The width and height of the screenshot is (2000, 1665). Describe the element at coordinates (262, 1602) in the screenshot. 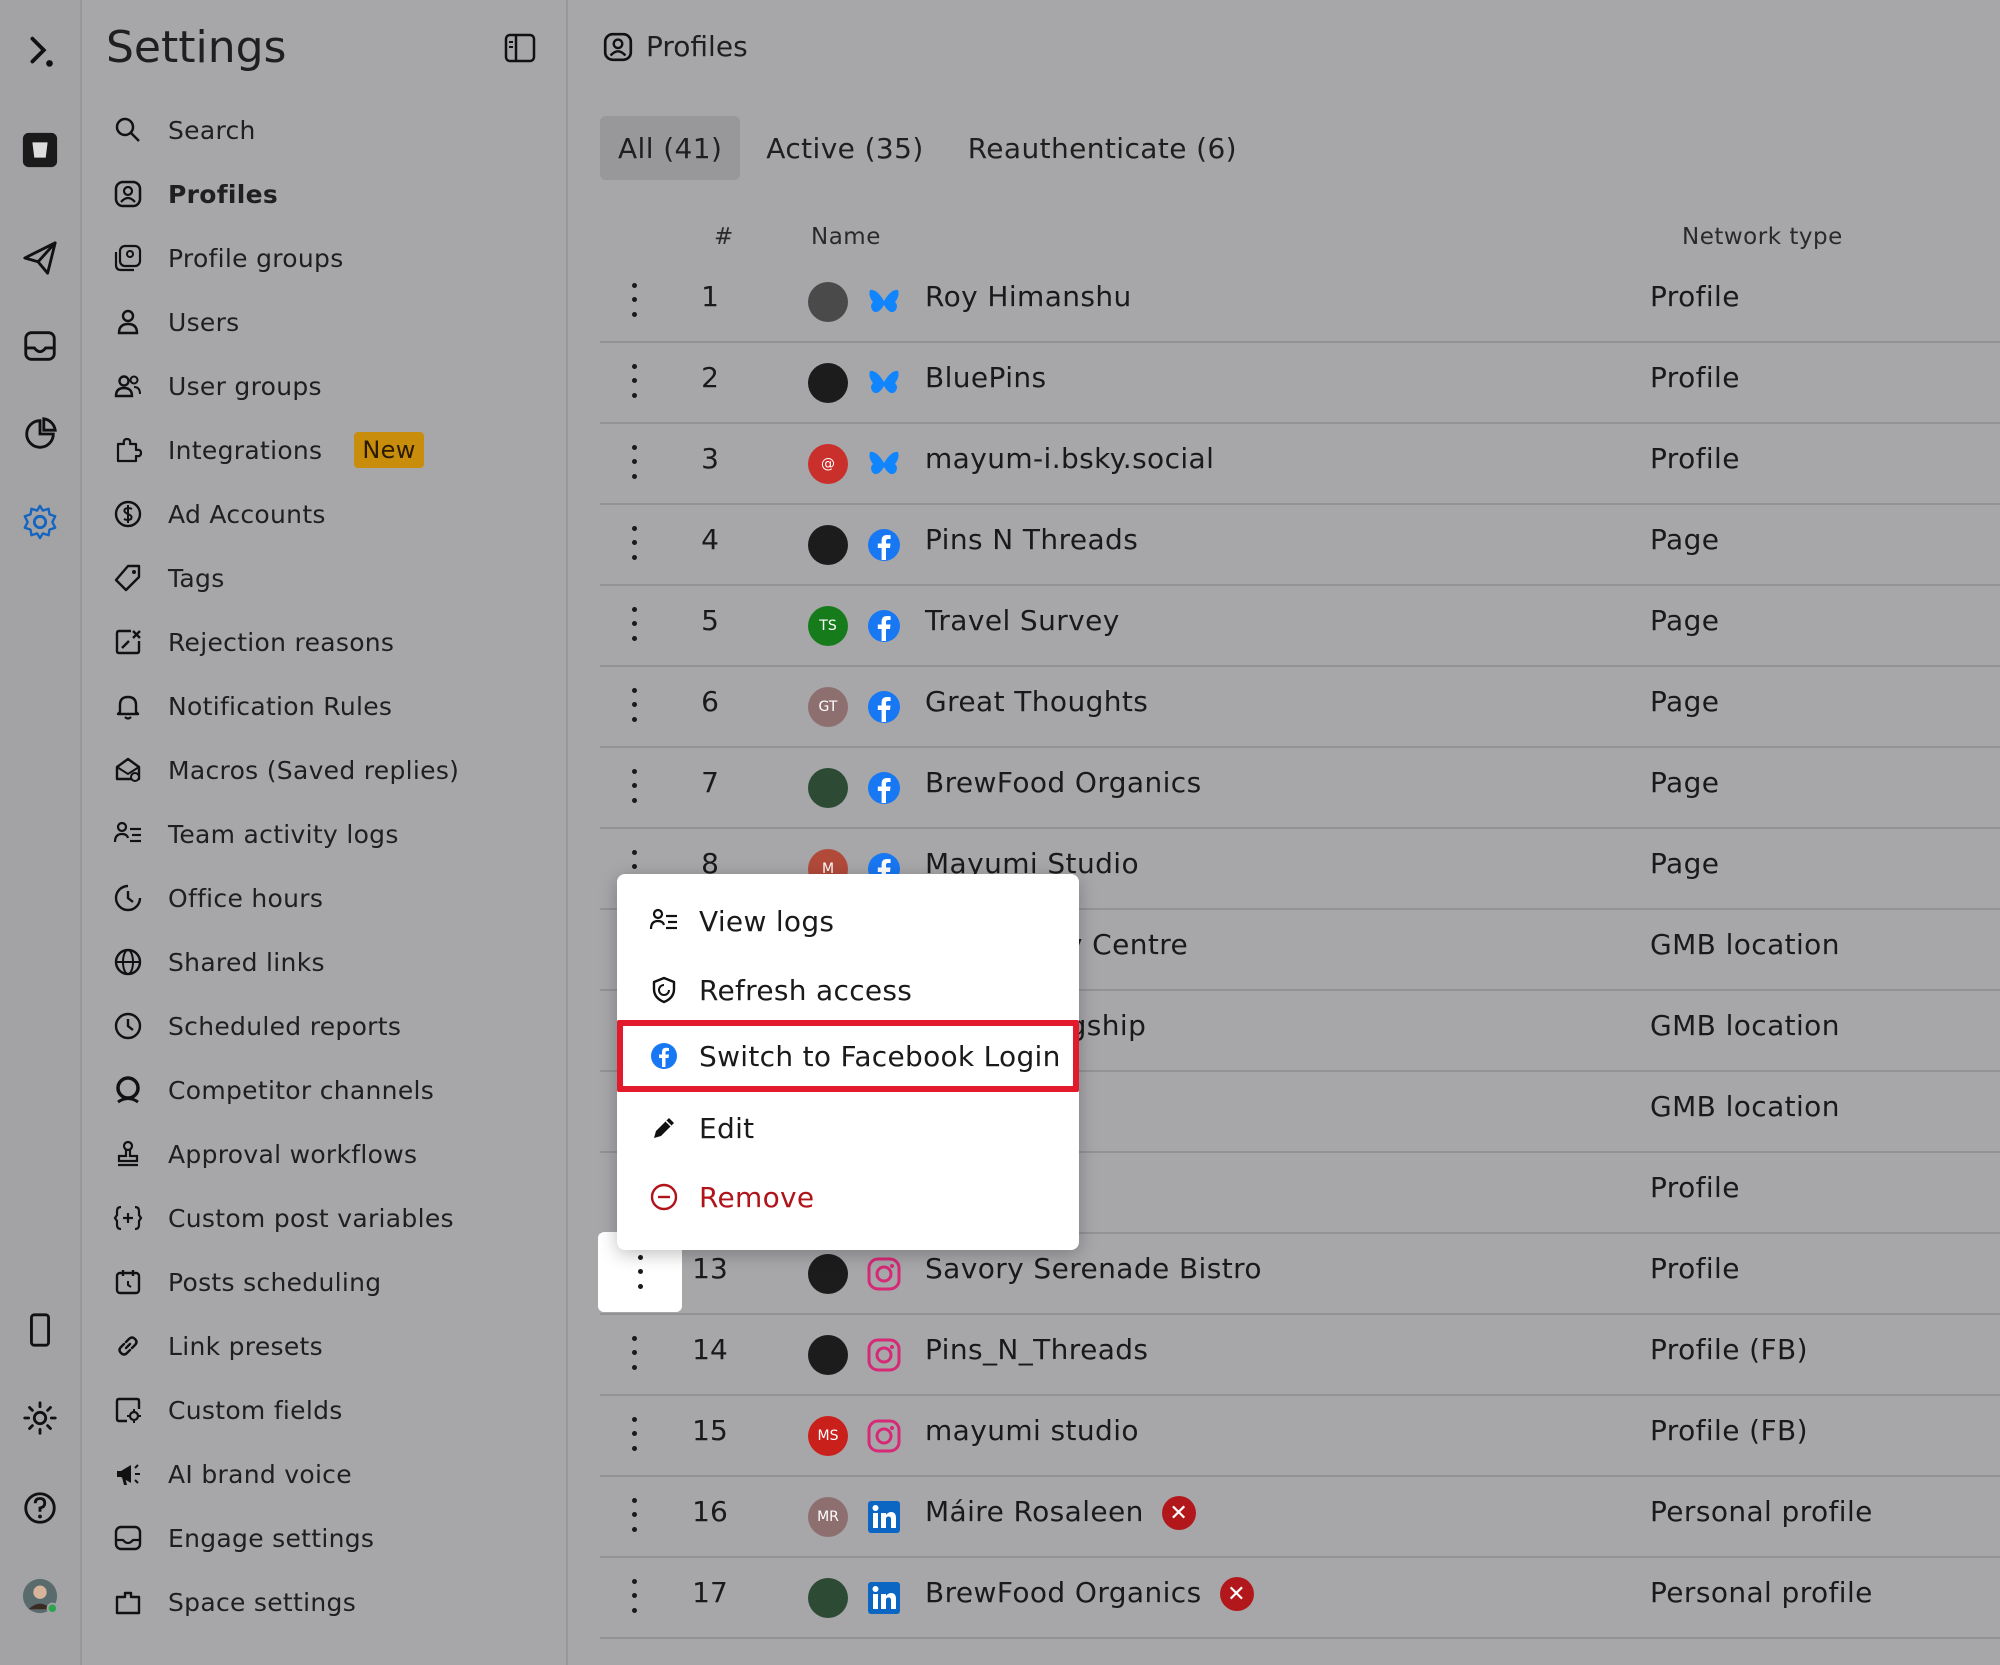

I see `nav-label: Space settings` at that location.